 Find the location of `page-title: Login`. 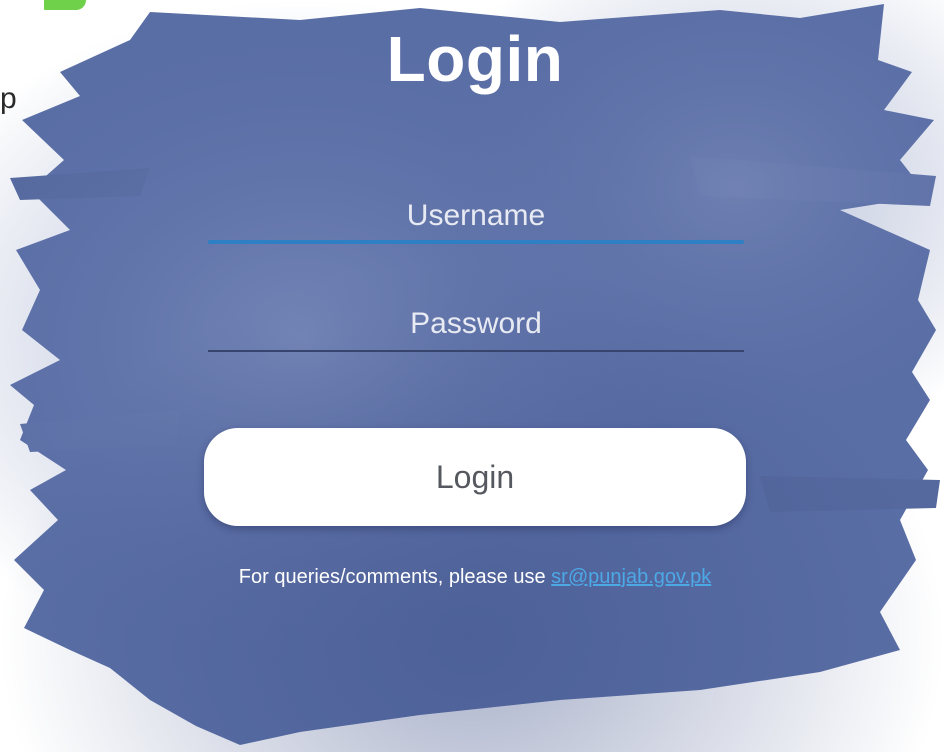

page-title: Login is located at coordinates (475, 59).